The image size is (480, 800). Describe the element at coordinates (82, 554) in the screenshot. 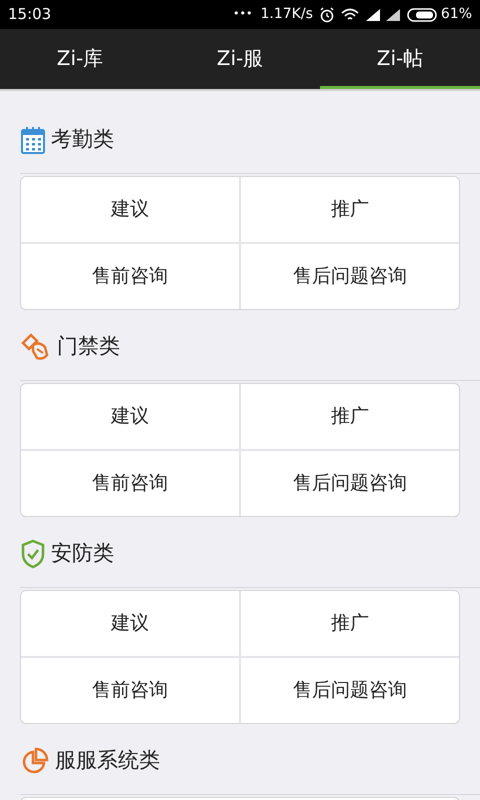

I see `section-title: 安防类` at that location.